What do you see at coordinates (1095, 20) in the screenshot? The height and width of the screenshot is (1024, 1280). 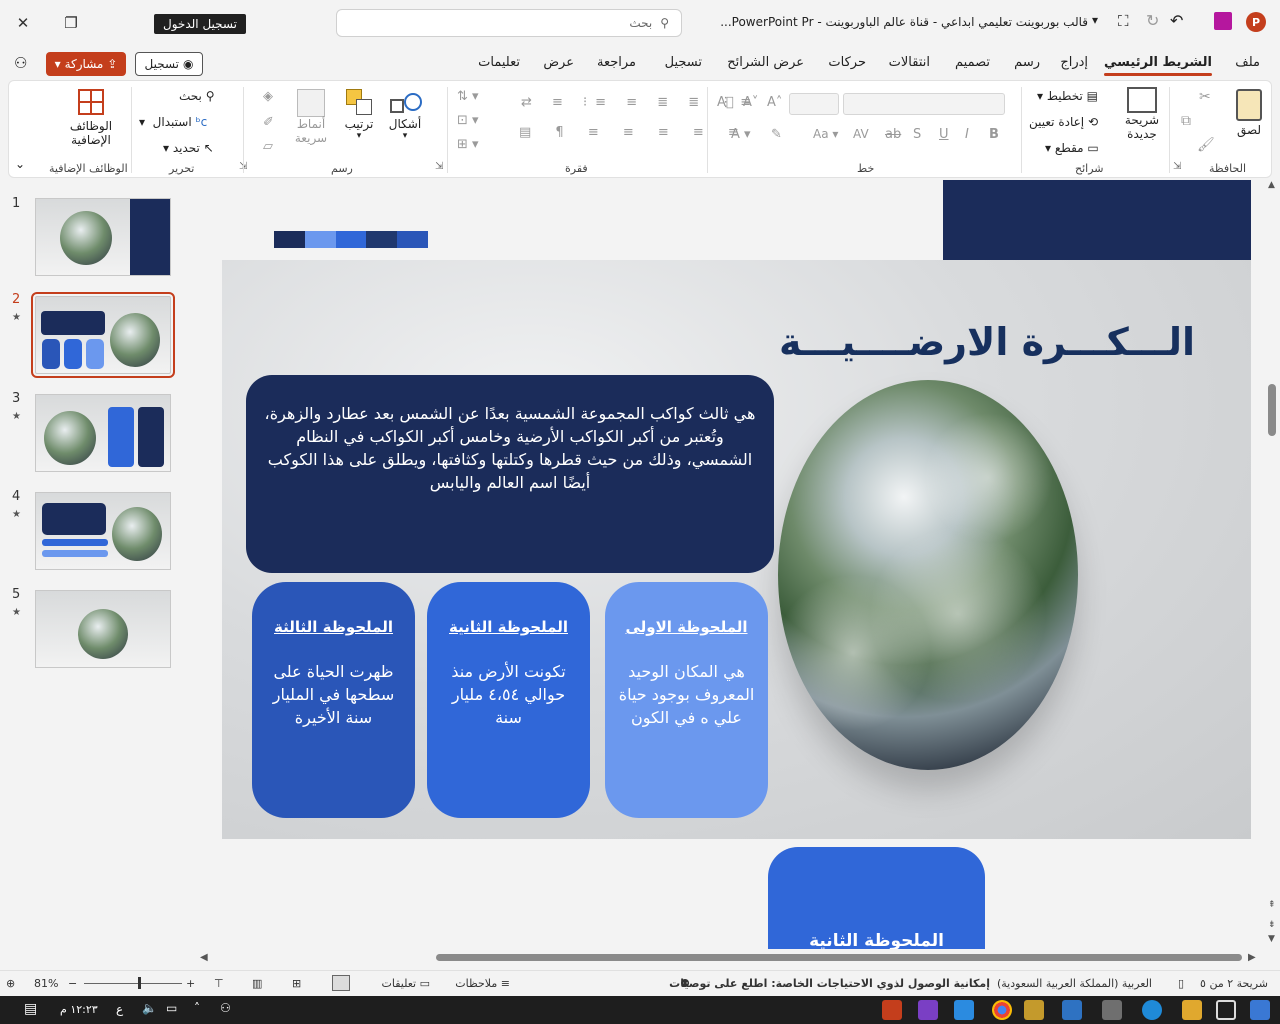 I see `customize-toolbar-icon: ▾` at bounding box center [1095, 20].